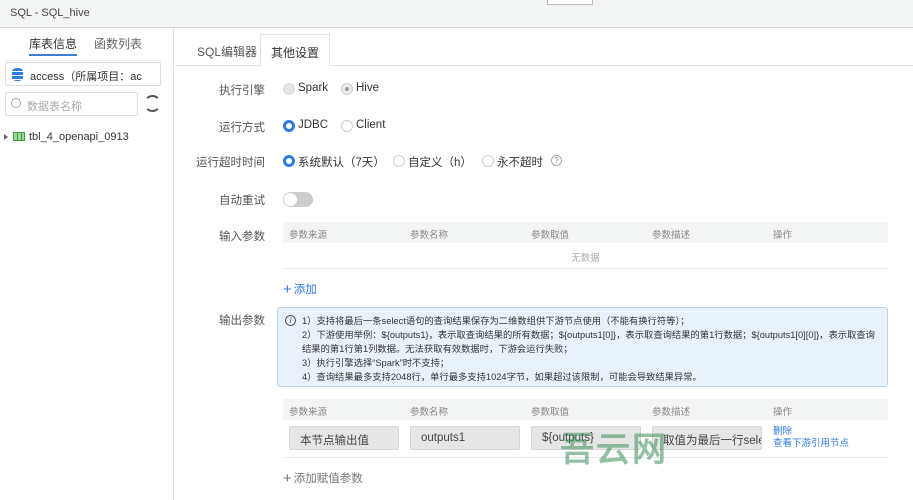 This screenshot has width=913, height=500. I want to click on table-icon, so click(19, 136).